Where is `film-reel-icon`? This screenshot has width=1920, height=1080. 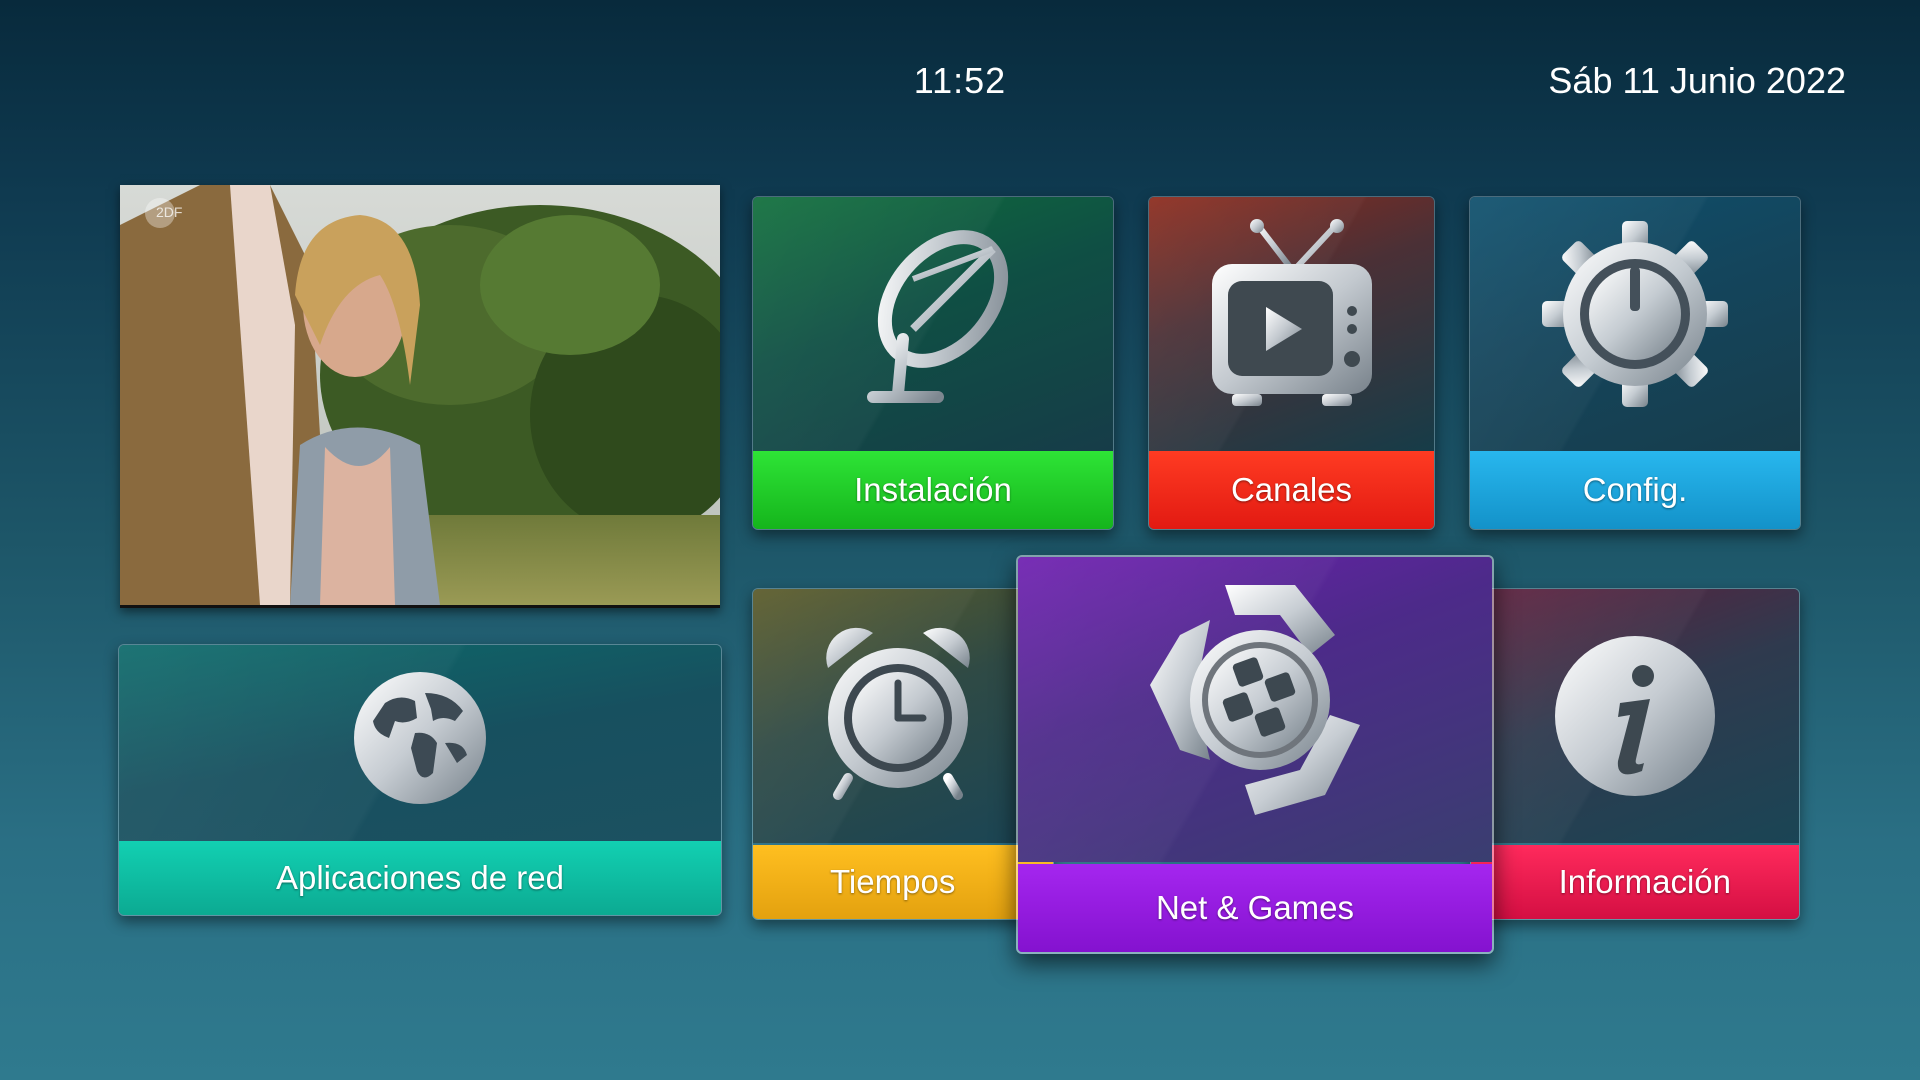 film-reel-icon is located at coordinates (1255, 702).